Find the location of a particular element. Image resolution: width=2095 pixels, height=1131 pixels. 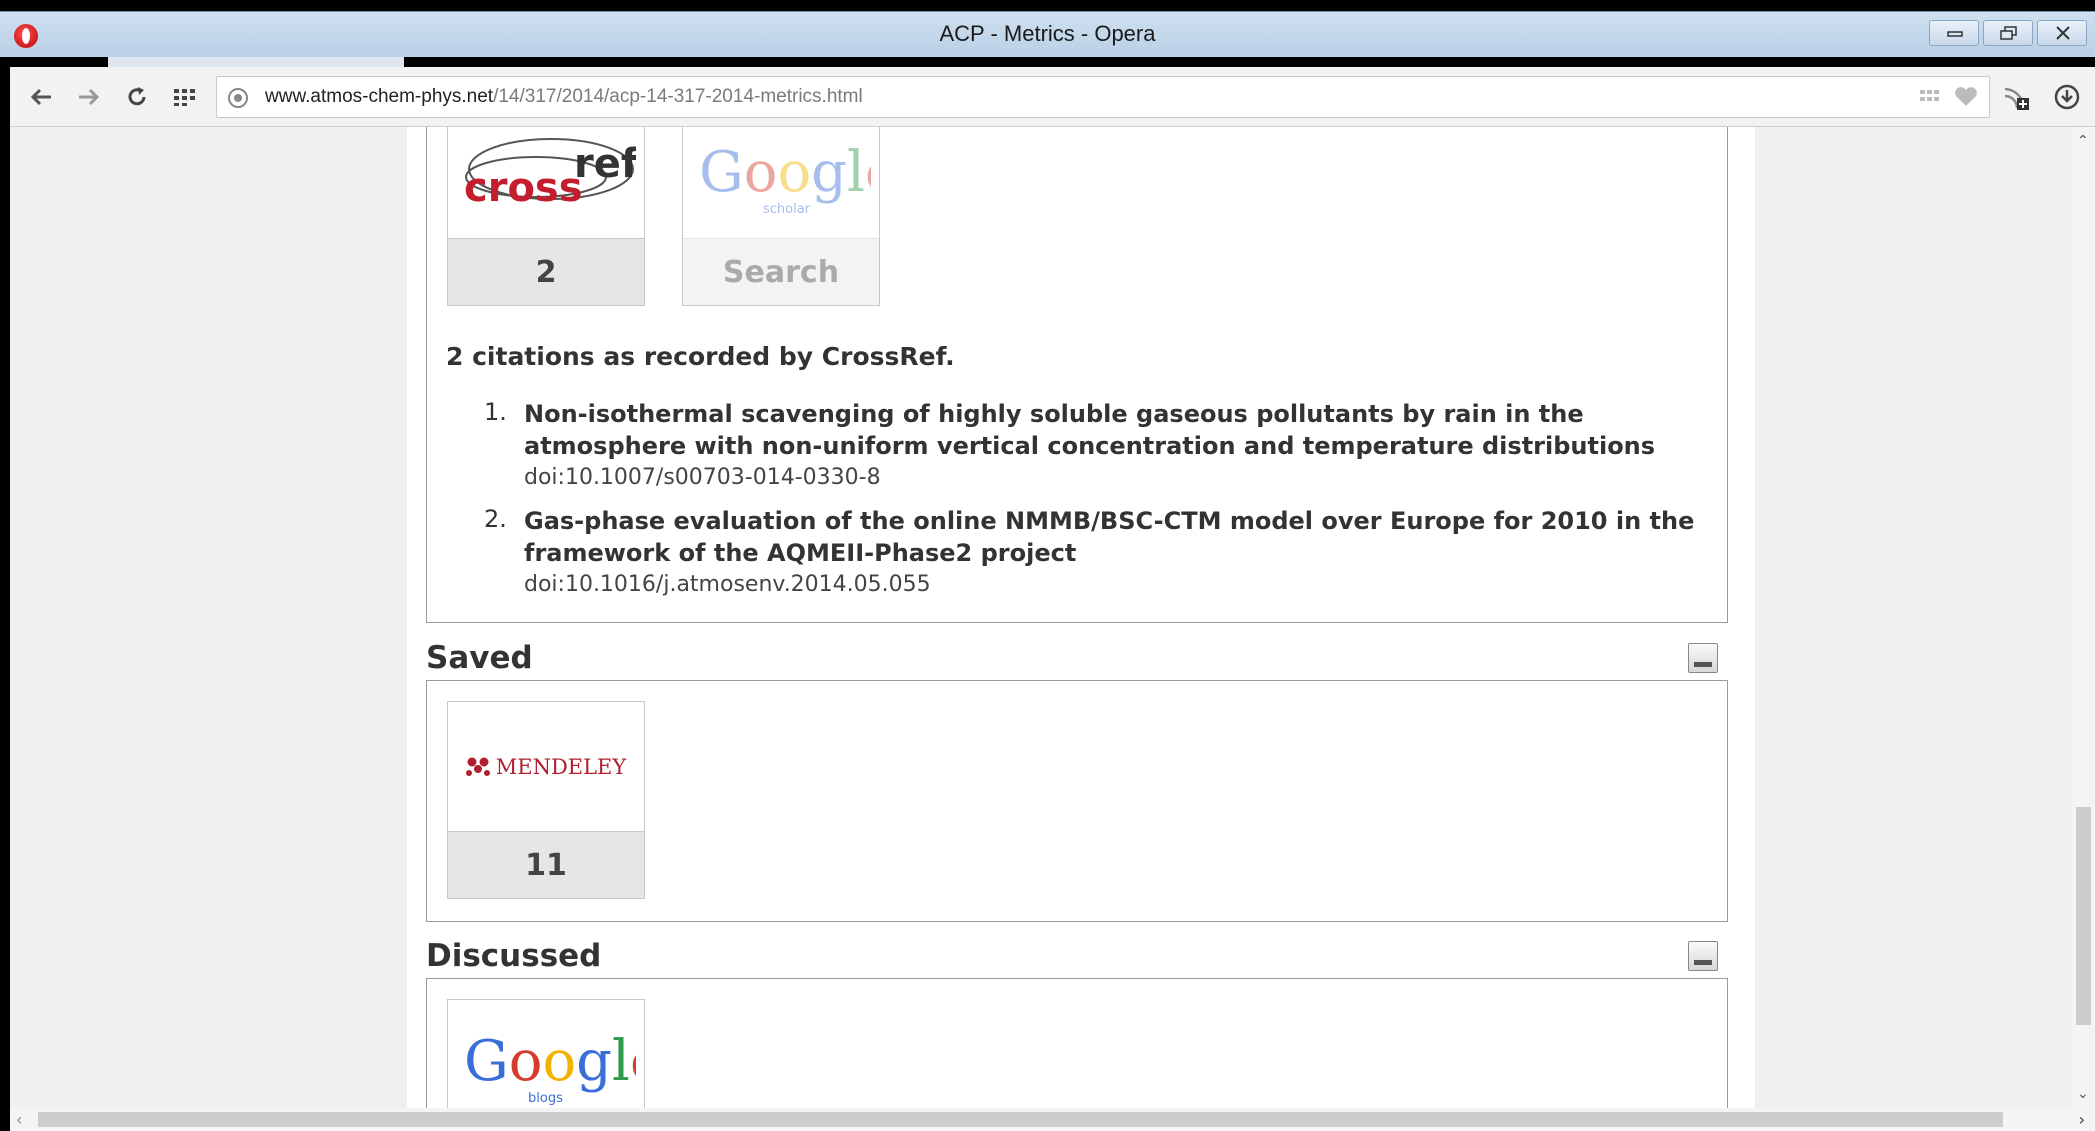

close-button is located at coordinates (2062, 33).